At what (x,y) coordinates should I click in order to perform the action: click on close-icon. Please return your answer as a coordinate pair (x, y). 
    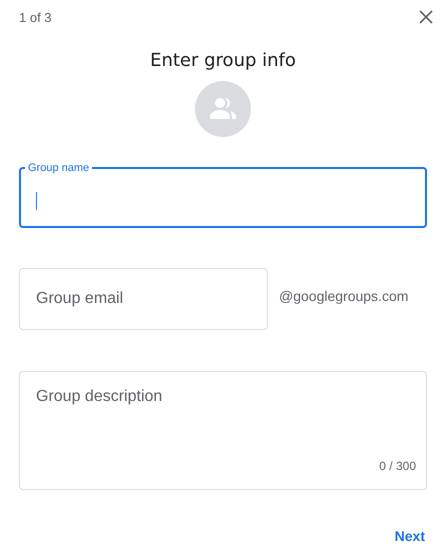
    Looking at the image, I should click on (426, 17).